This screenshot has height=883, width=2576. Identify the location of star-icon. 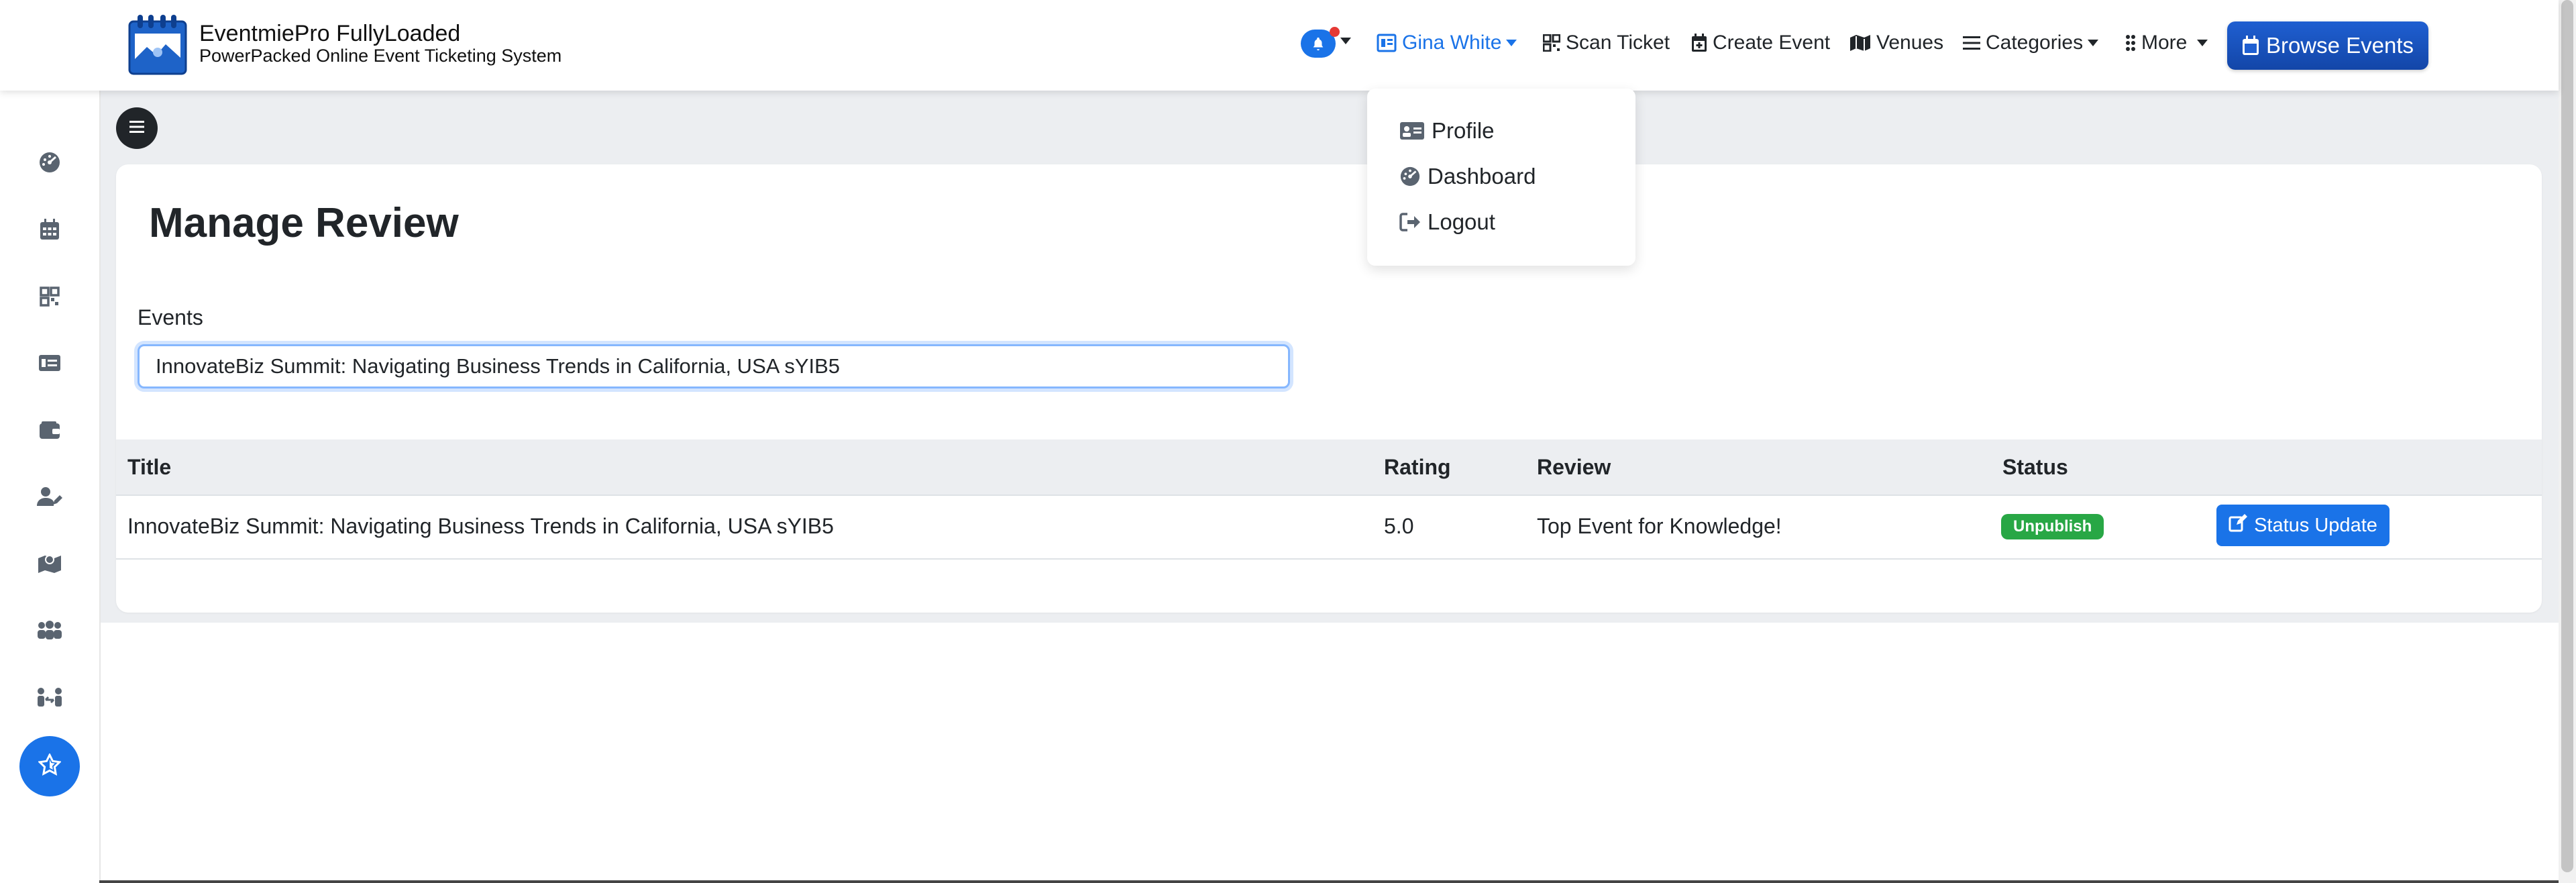
(49, 766).